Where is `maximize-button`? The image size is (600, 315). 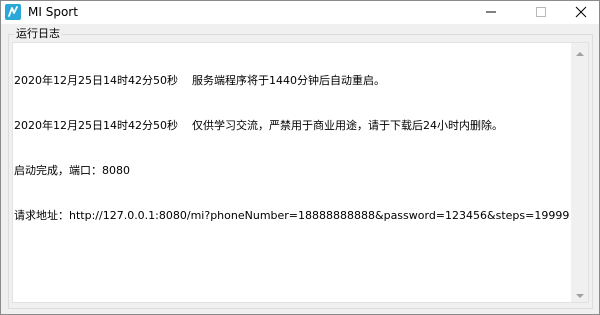 maximize-button is located at coordinates (541, 12).